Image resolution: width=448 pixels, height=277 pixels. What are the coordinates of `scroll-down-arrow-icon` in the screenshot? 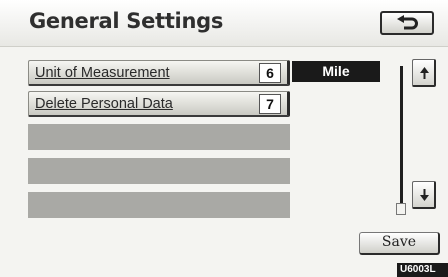 It's located at (424, 195).